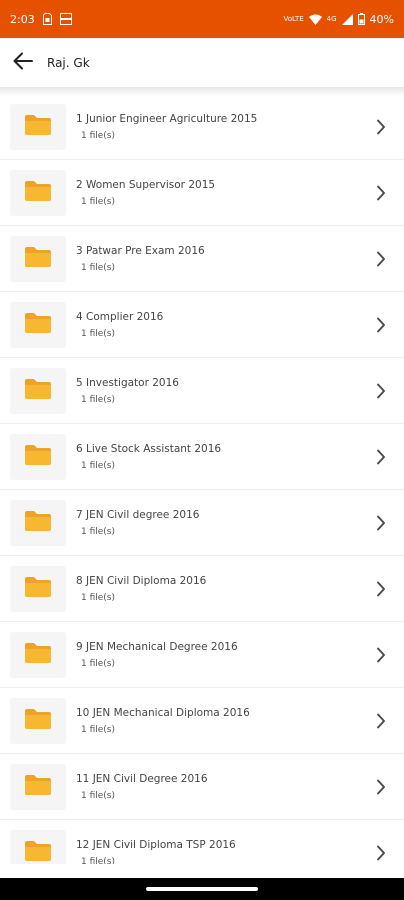 The image size is (404, 900). I want to click on list-item: 11 JEN Civil Degree 2016 1 file(s), so click(202, 787).